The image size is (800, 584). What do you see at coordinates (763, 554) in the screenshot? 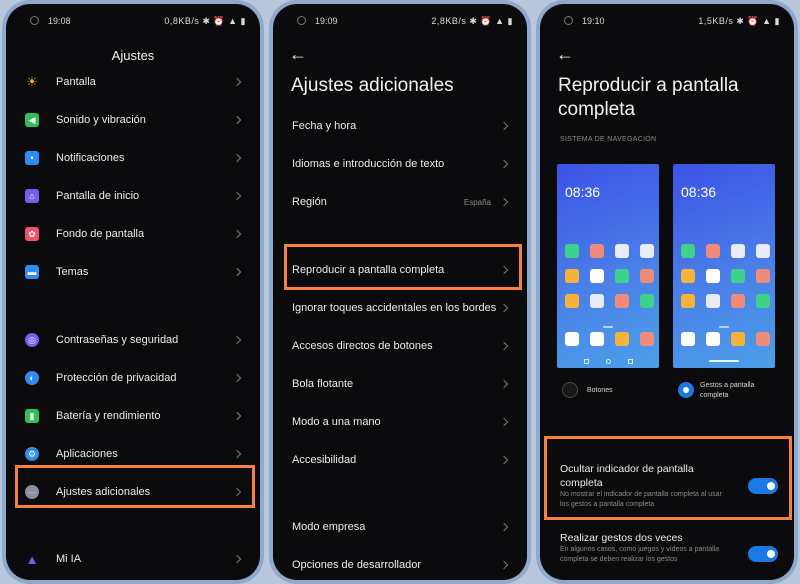
I see `double-gesture-switch` at bounding box center [763, 554].